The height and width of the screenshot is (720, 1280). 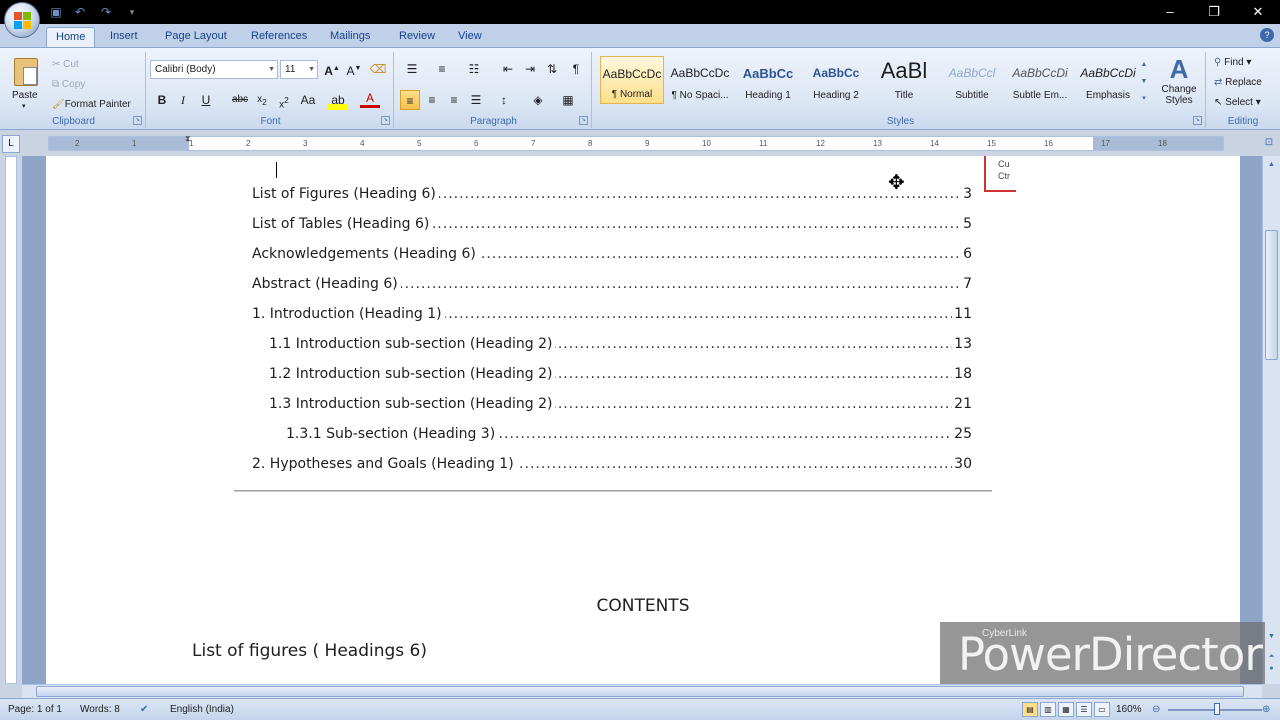 What do you see at coordinates (836, 80) in the screenshot?
I see `style-tile: AaBbCc Heading 2` at bounding box center [836, 80].